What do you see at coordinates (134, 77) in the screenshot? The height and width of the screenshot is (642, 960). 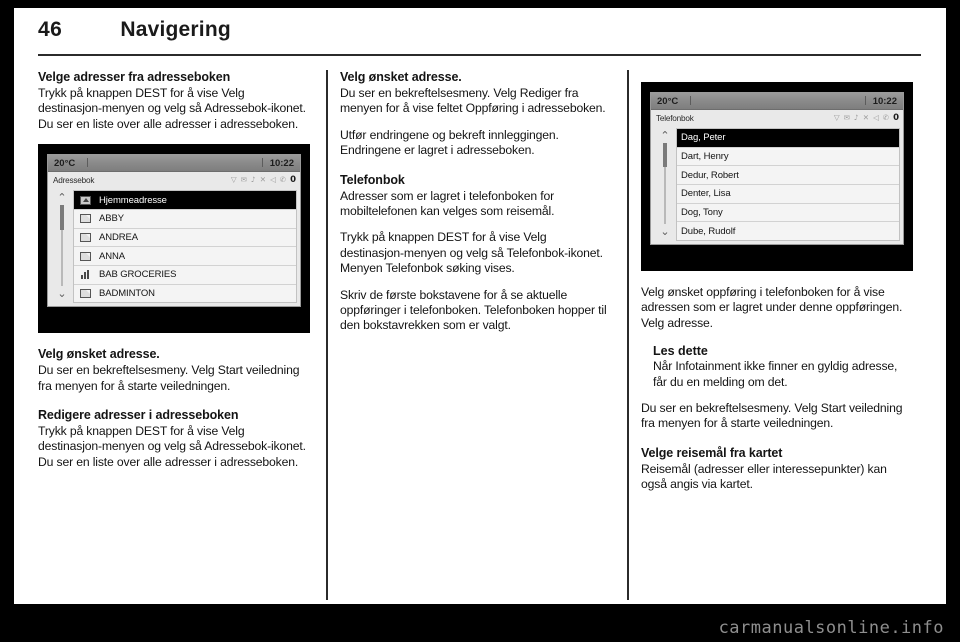 I see `section-heading: Velge adresser fra adresseboken` at bounding box center [134, 77].